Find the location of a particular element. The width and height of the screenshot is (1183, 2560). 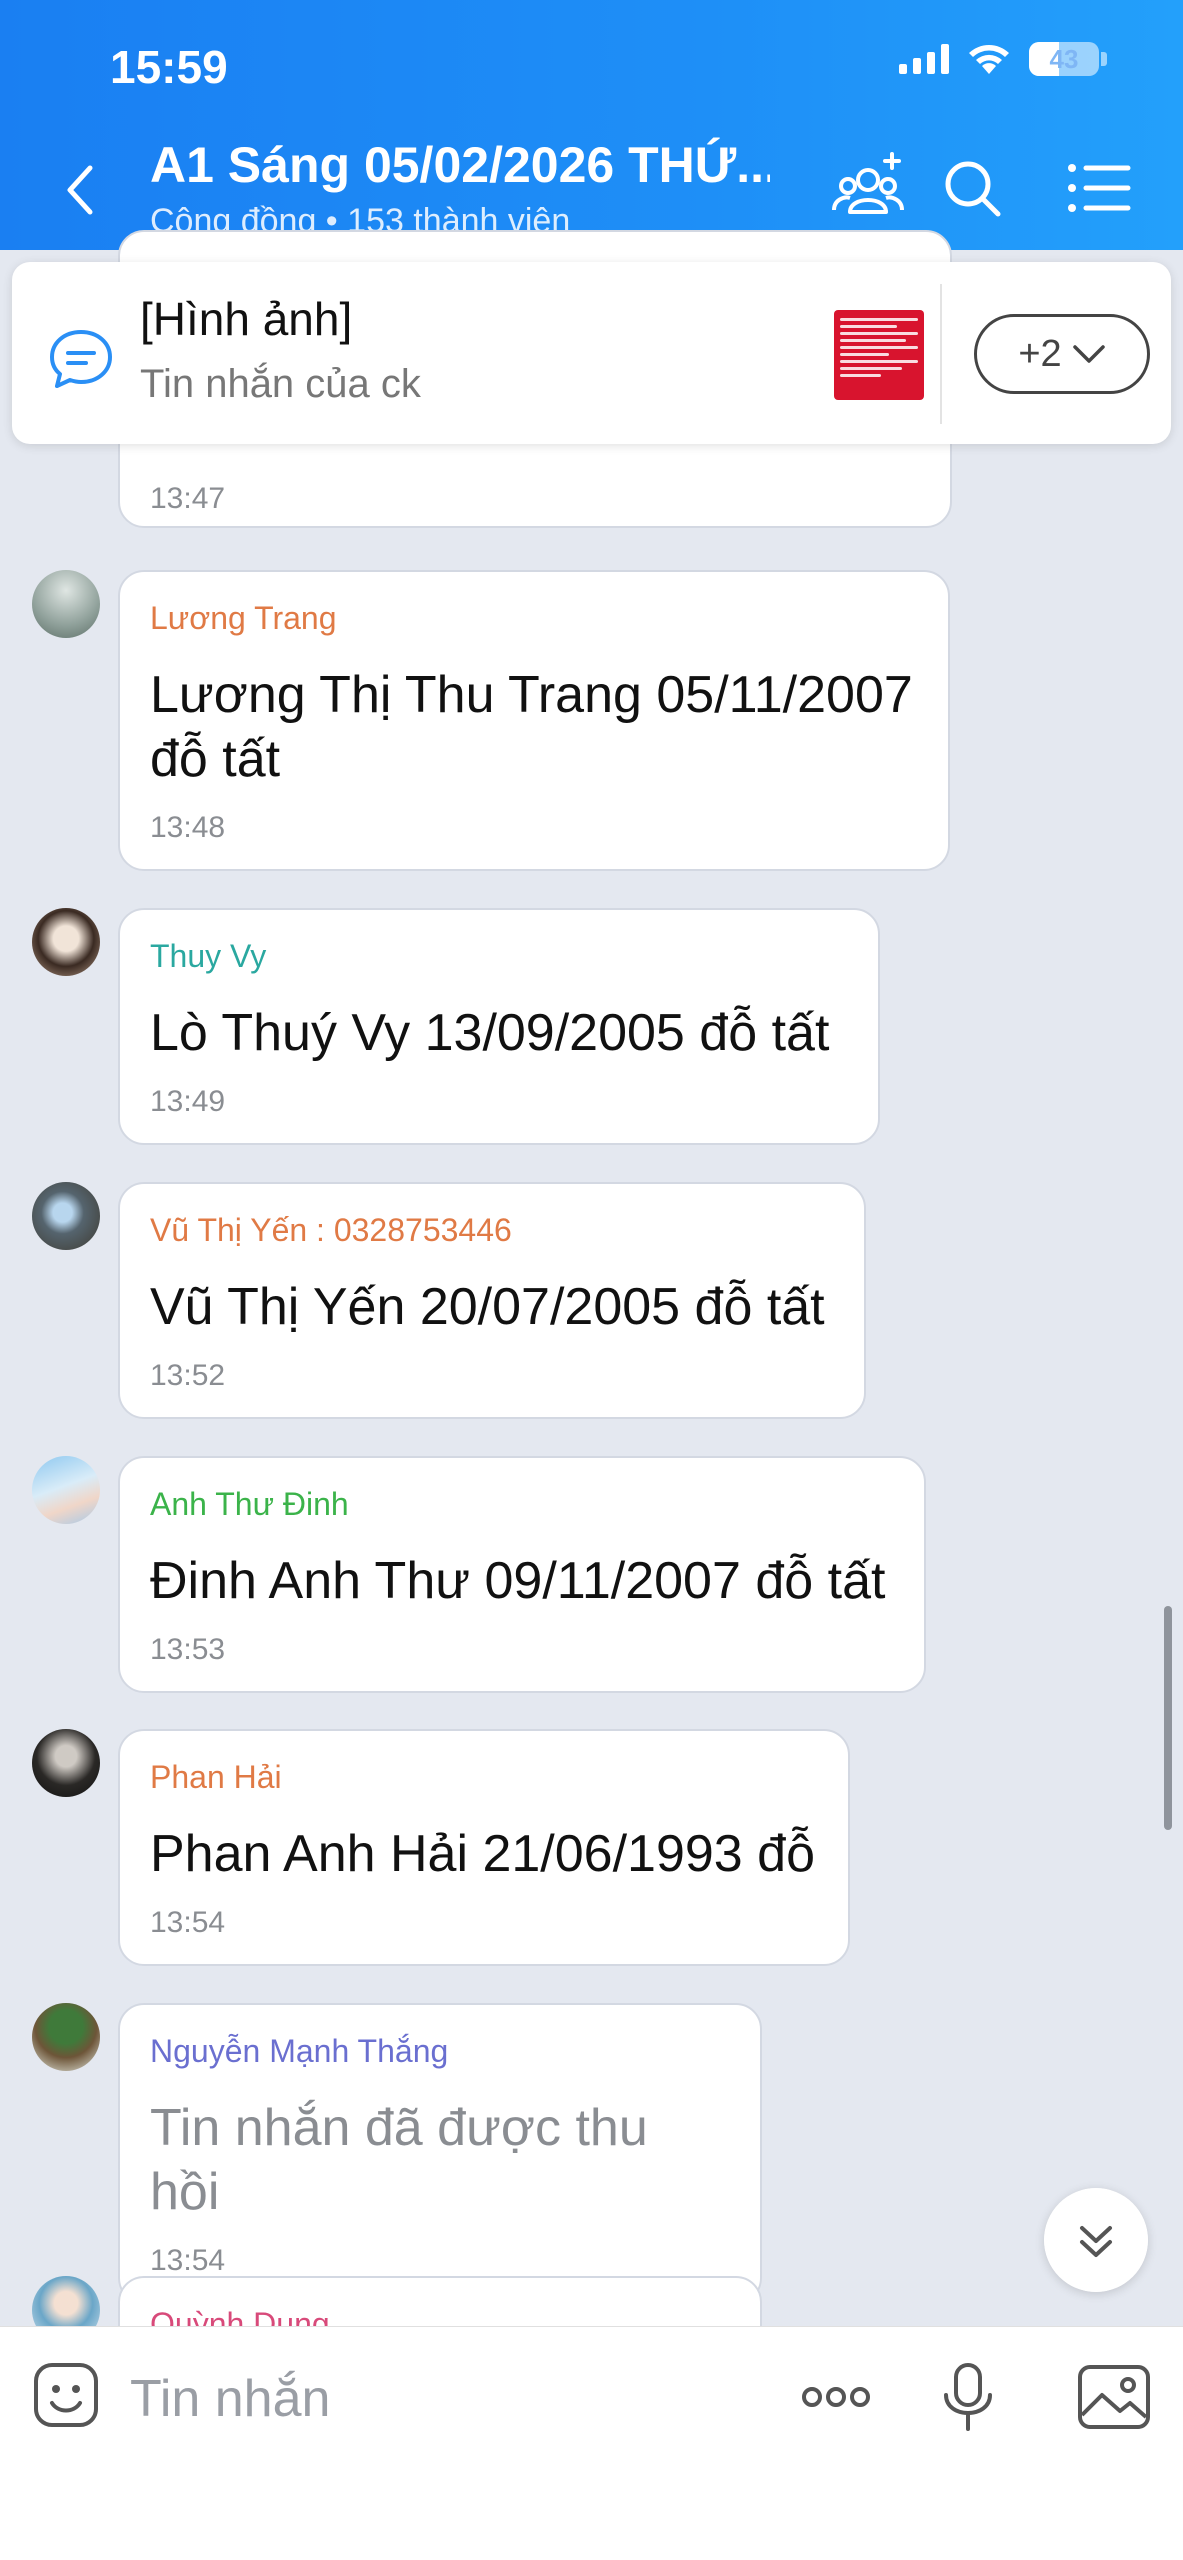

sender-name: Lương Trang is located at coordinates (243, 618).